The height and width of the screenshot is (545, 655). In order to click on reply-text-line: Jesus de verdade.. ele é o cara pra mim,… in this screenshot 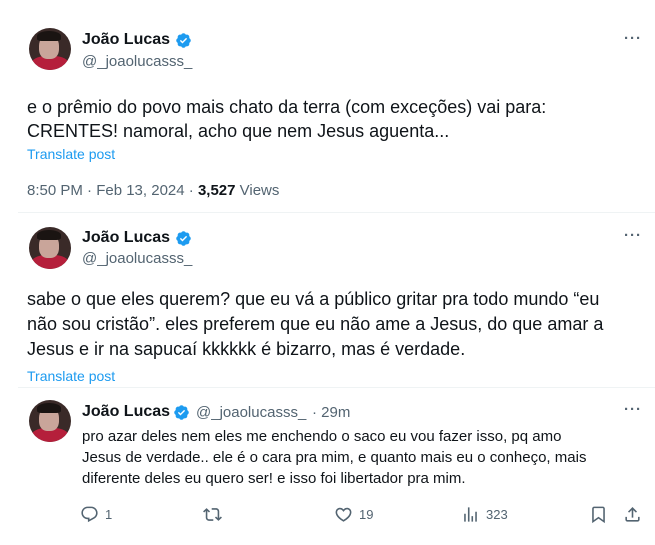, I will do `click(334, 457)`.